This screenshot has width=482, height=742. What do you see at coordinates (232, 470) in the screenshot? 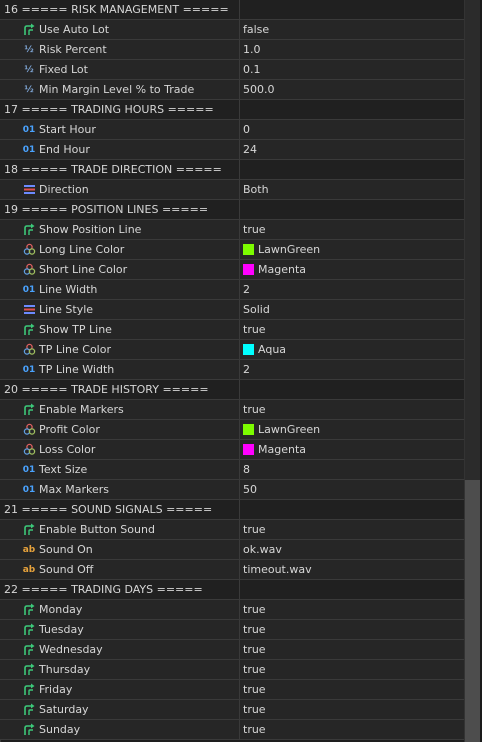
I see `parameter-row: 01 Text Size 8` at bounding box center [232, 470].